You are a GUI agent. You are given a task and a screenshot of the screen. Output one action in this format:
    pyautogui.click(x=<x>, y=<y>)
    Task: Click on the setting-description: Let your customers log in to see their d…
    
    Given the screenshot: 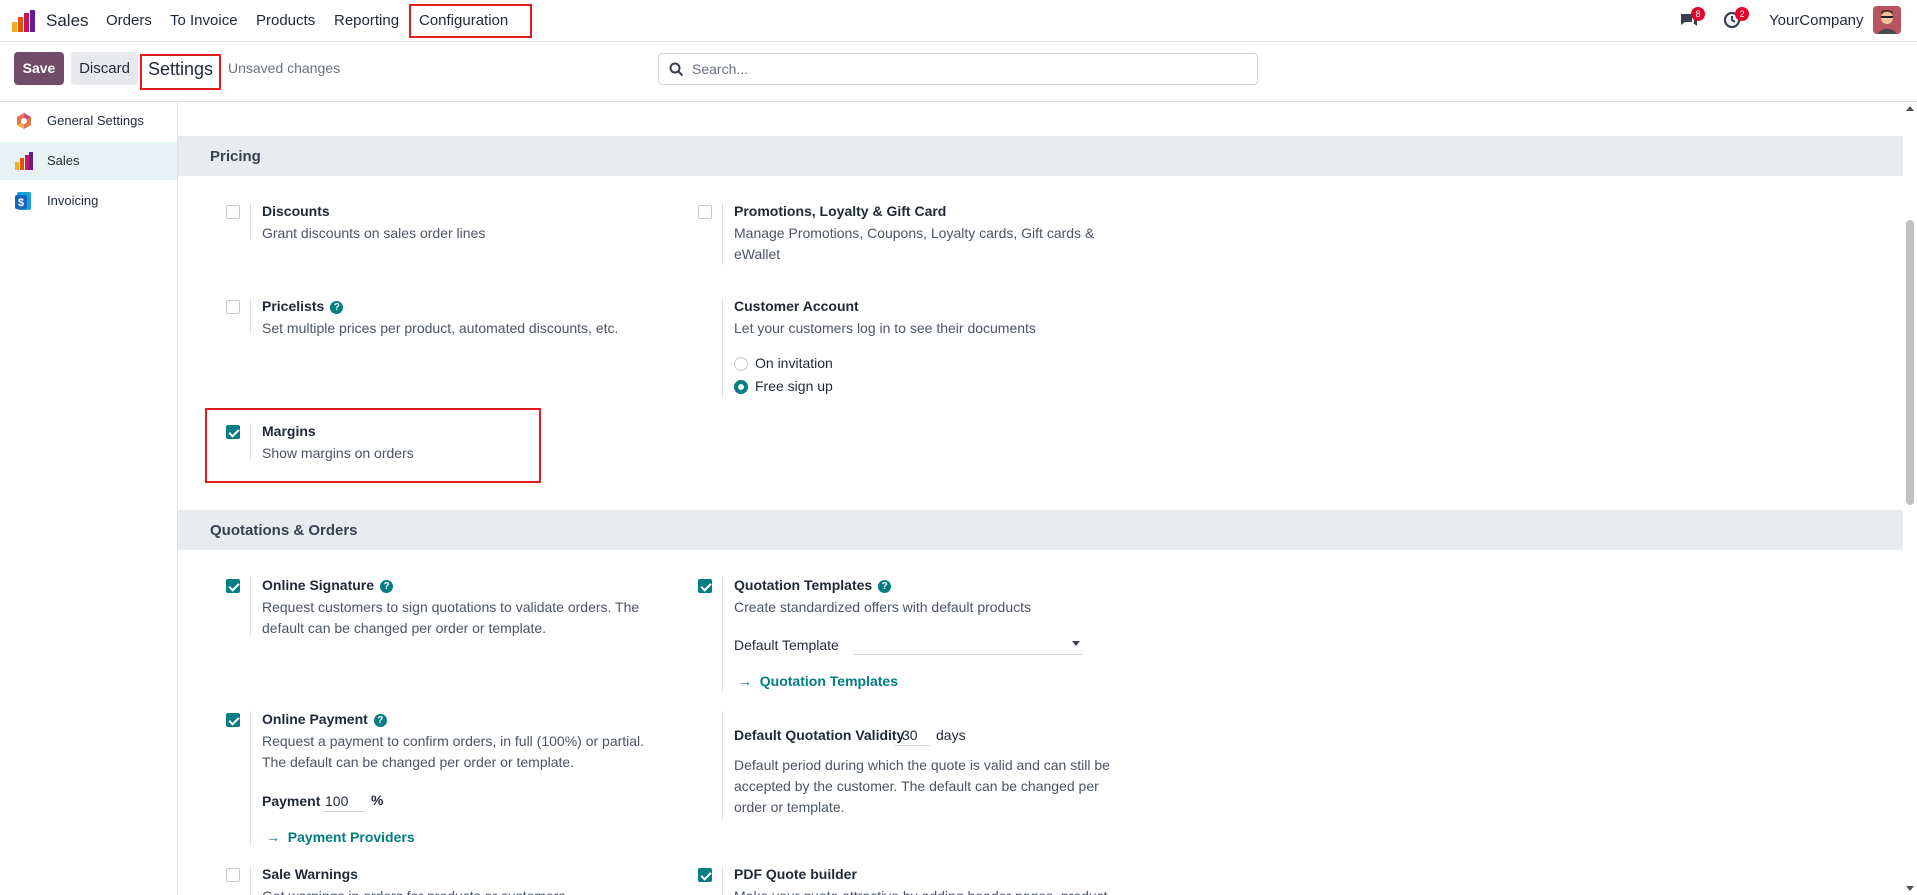 What is the action you would take?
    pyautogui.click(x=885, y=328)
    